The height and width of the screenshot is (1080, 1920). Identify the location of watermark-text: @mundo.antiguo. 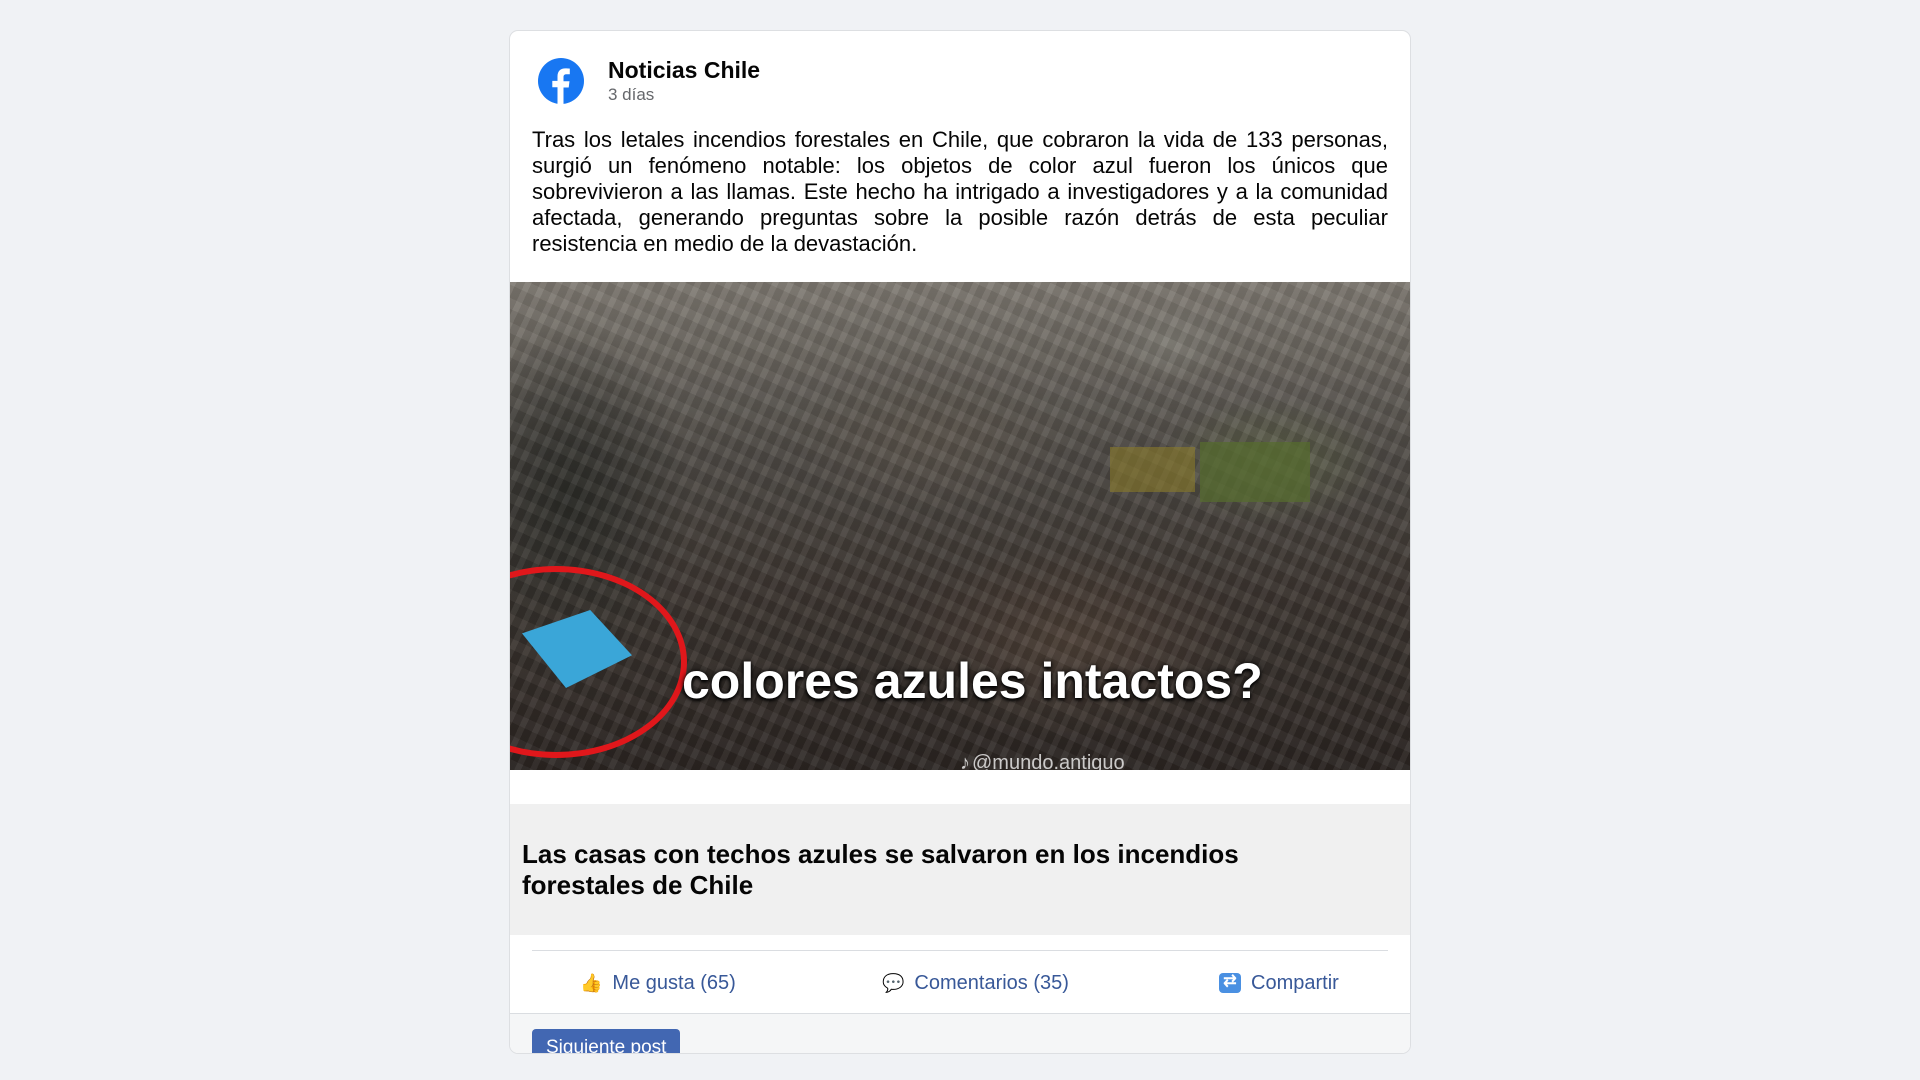
(1048, 763).